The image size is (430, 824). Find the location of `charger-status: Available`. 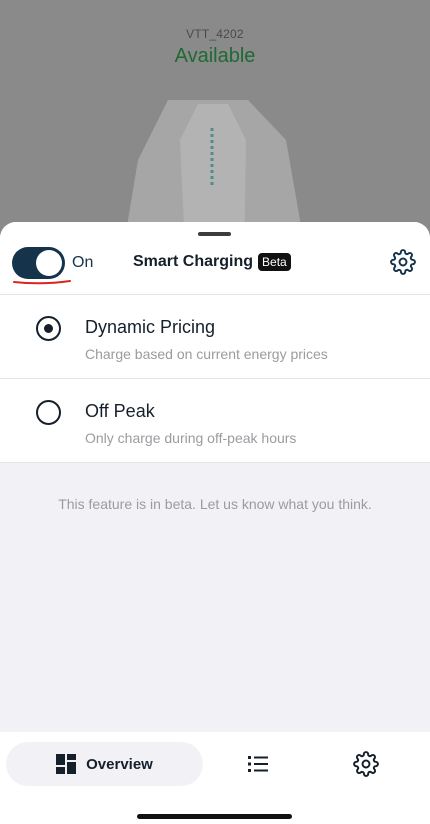

charger-status: Available is located at coordinates (215, 56).